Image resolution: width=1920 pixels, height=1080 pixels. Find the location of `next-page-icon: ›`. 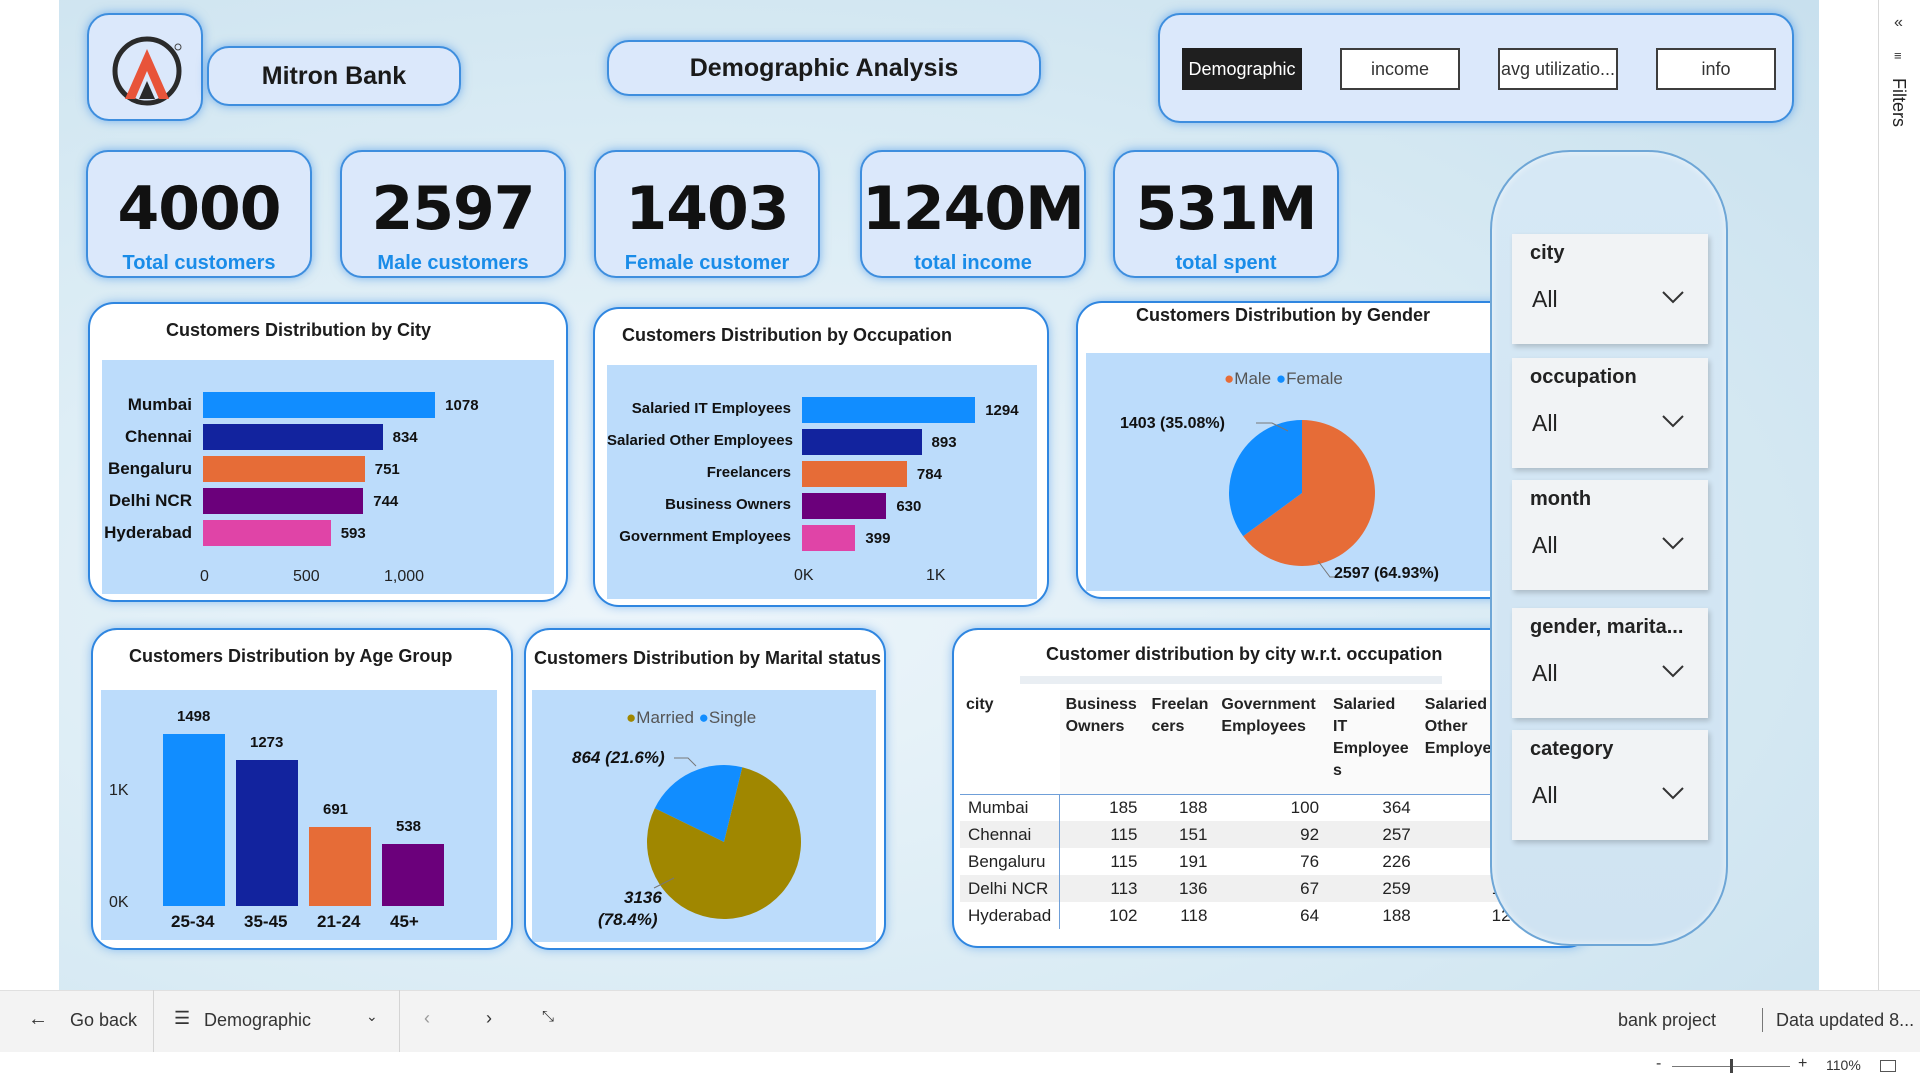

next-page-icon: › is located at coordinates (489, 1018).